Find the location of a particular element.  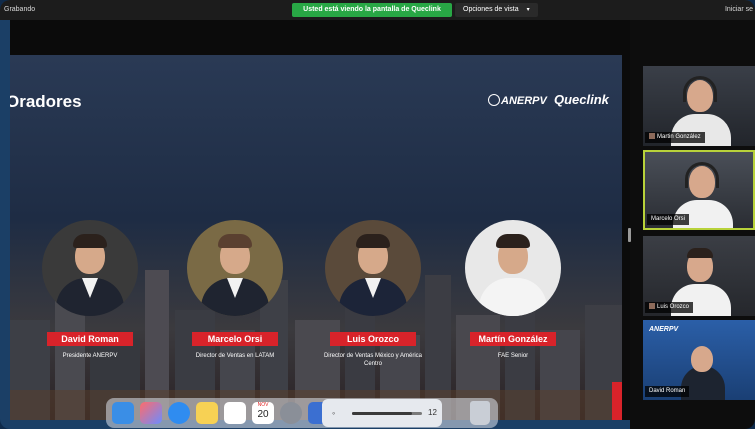

volume-popover: ◦ 12 is located at coordinates (382, 413).